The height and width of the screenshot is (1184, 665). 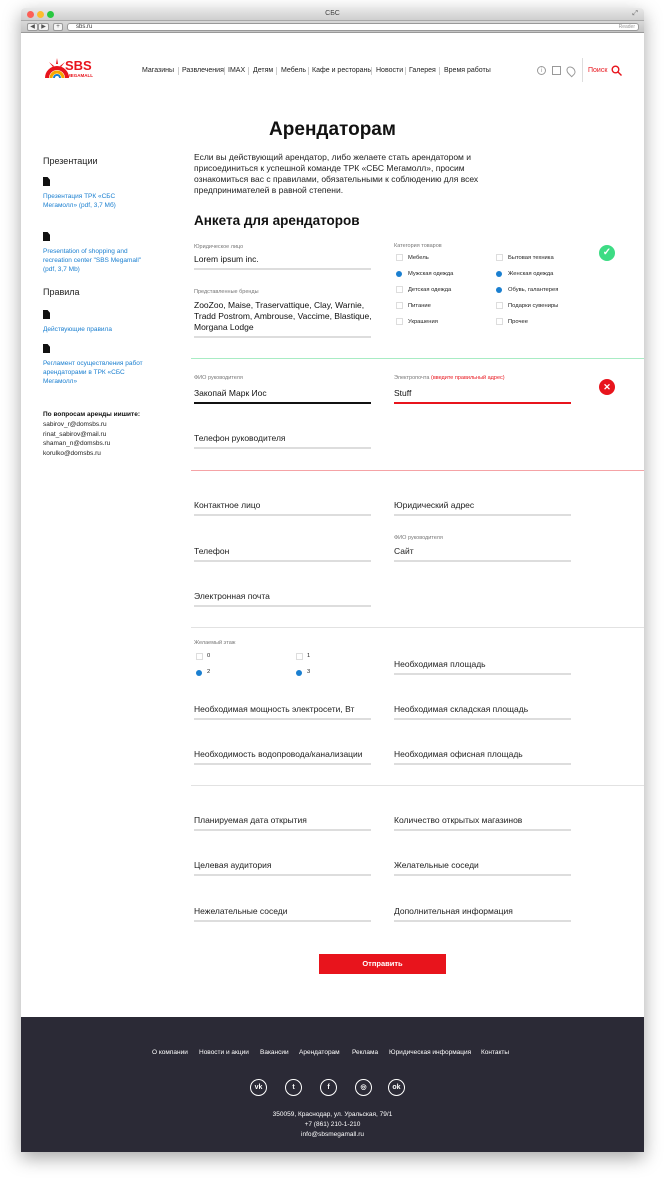 I want to click on nav-item-imax: IMAX, so click(x=236, y=70).